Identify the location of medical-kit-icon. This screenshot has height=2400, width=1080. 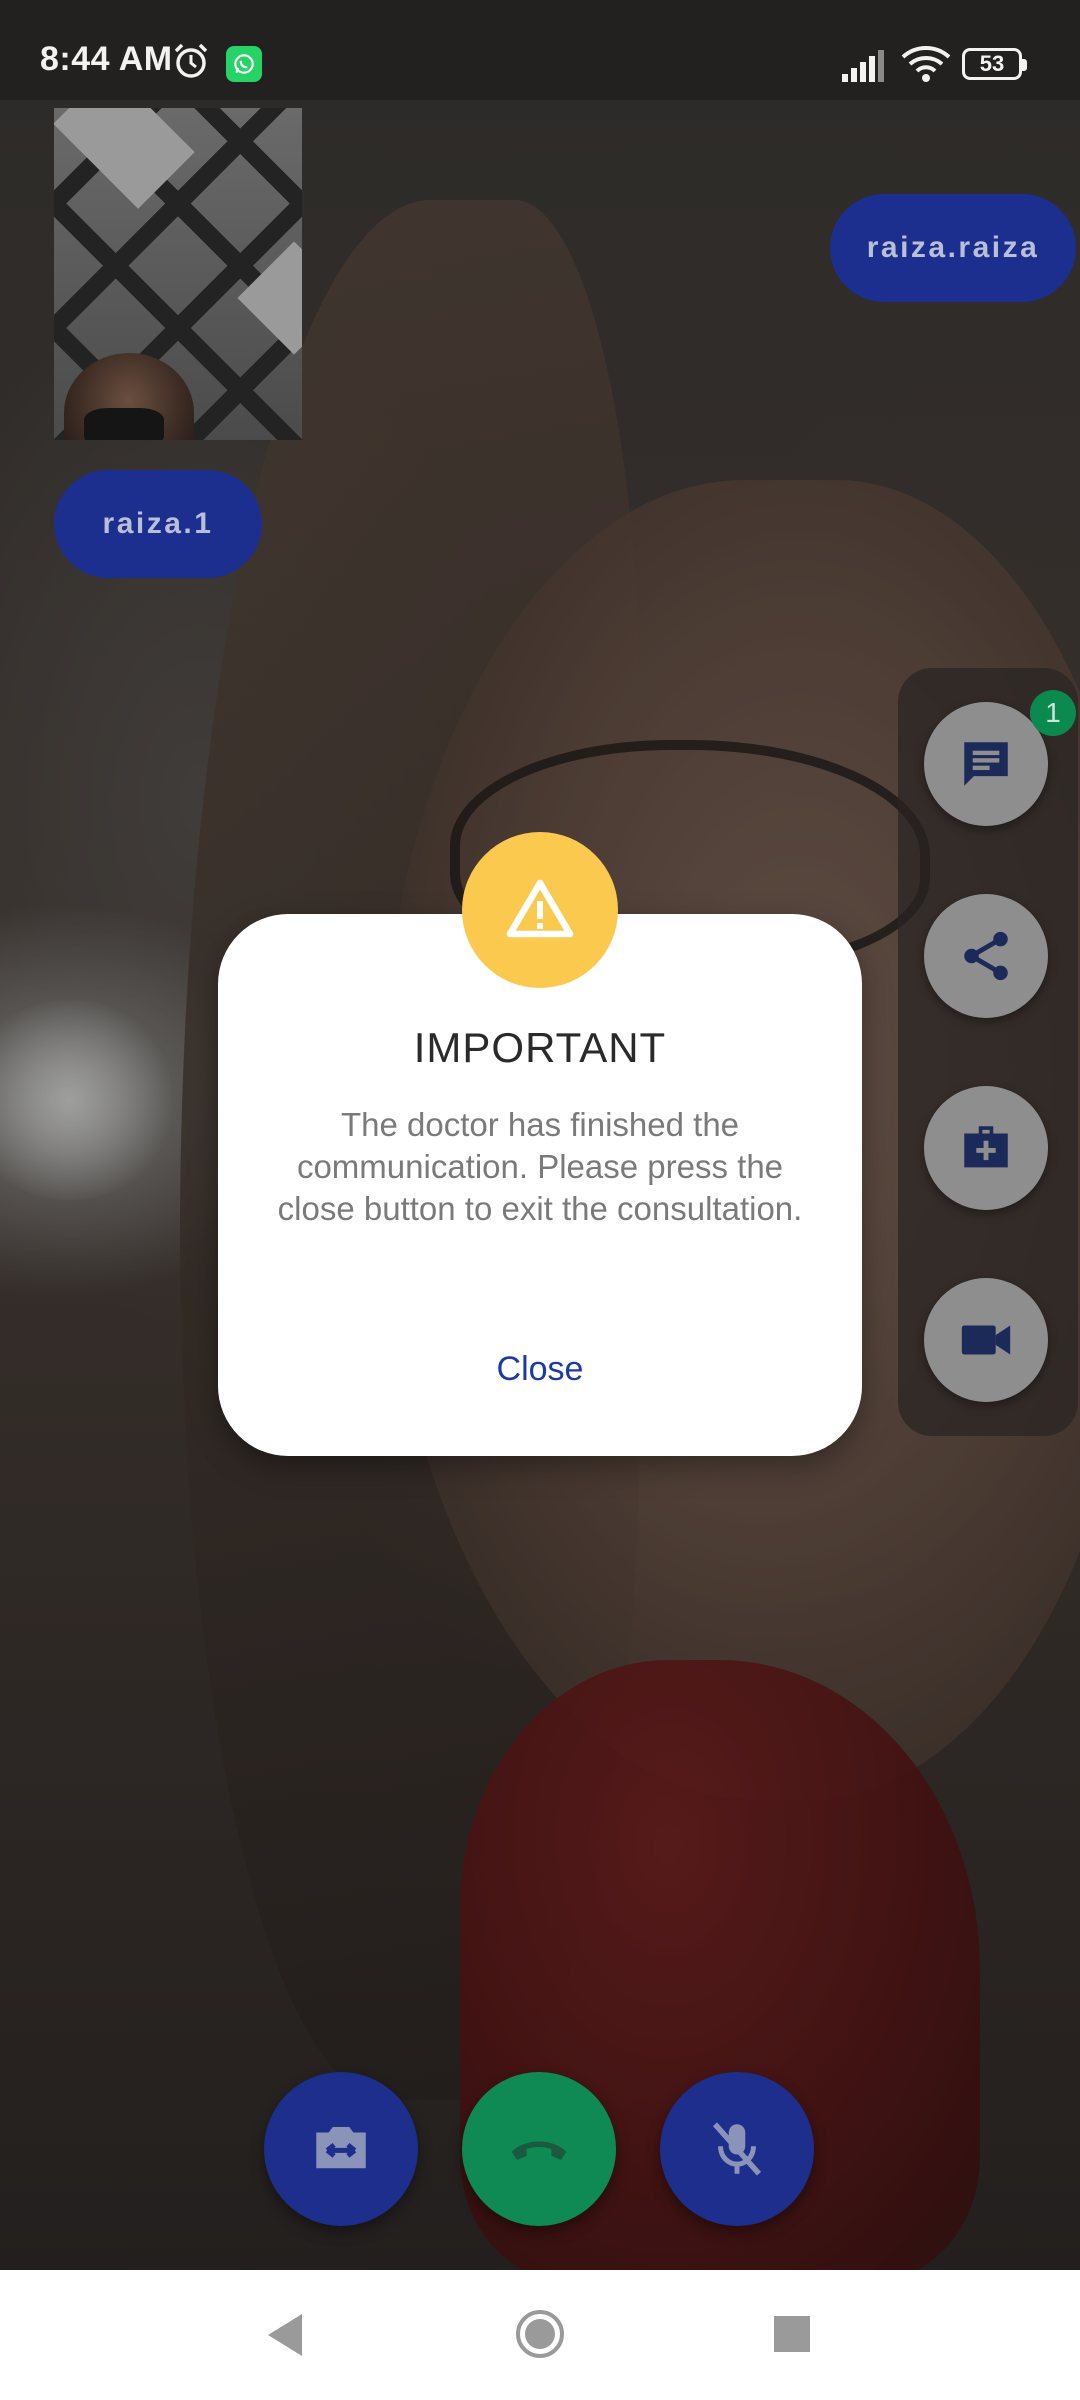
(986, 1147).